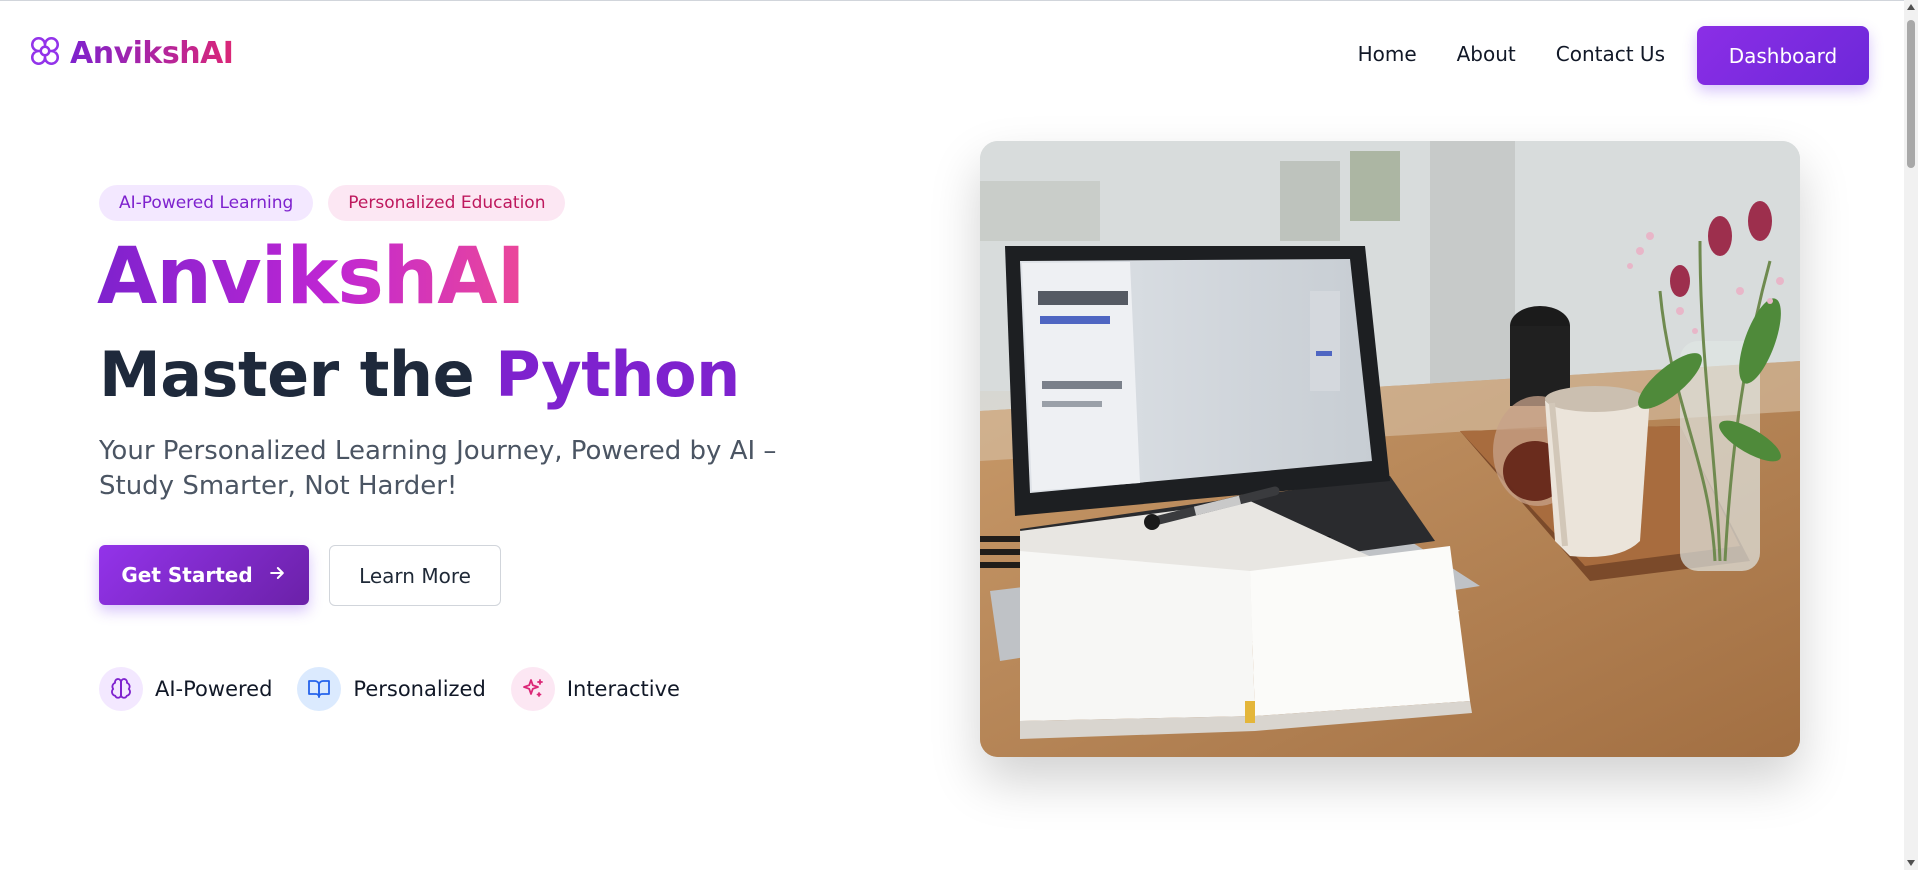 The width and height of the screenshot is (1918, 870). Describe the element at coordinates (1911, 94) in the screenshot. I see `scroll-thumb` at that location.